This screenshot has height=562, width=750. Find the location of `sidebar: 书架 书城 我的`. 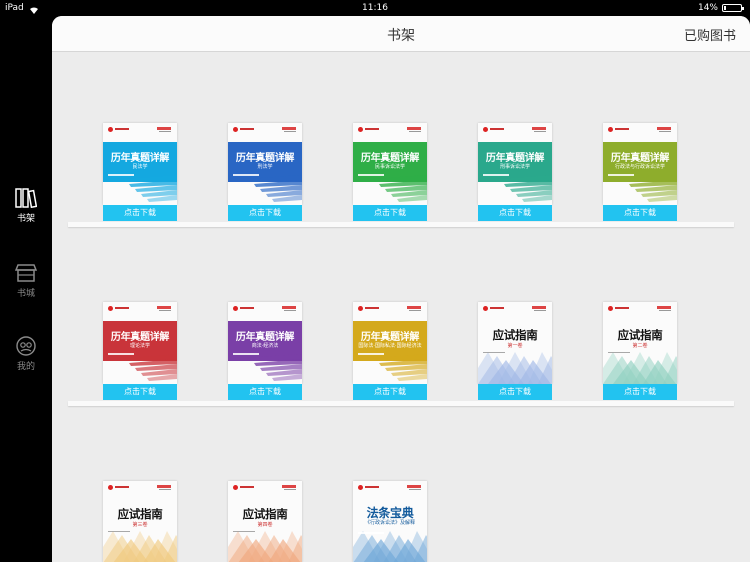

sidebar: 书架 书城 我的 is located at coordinates (26, 289).